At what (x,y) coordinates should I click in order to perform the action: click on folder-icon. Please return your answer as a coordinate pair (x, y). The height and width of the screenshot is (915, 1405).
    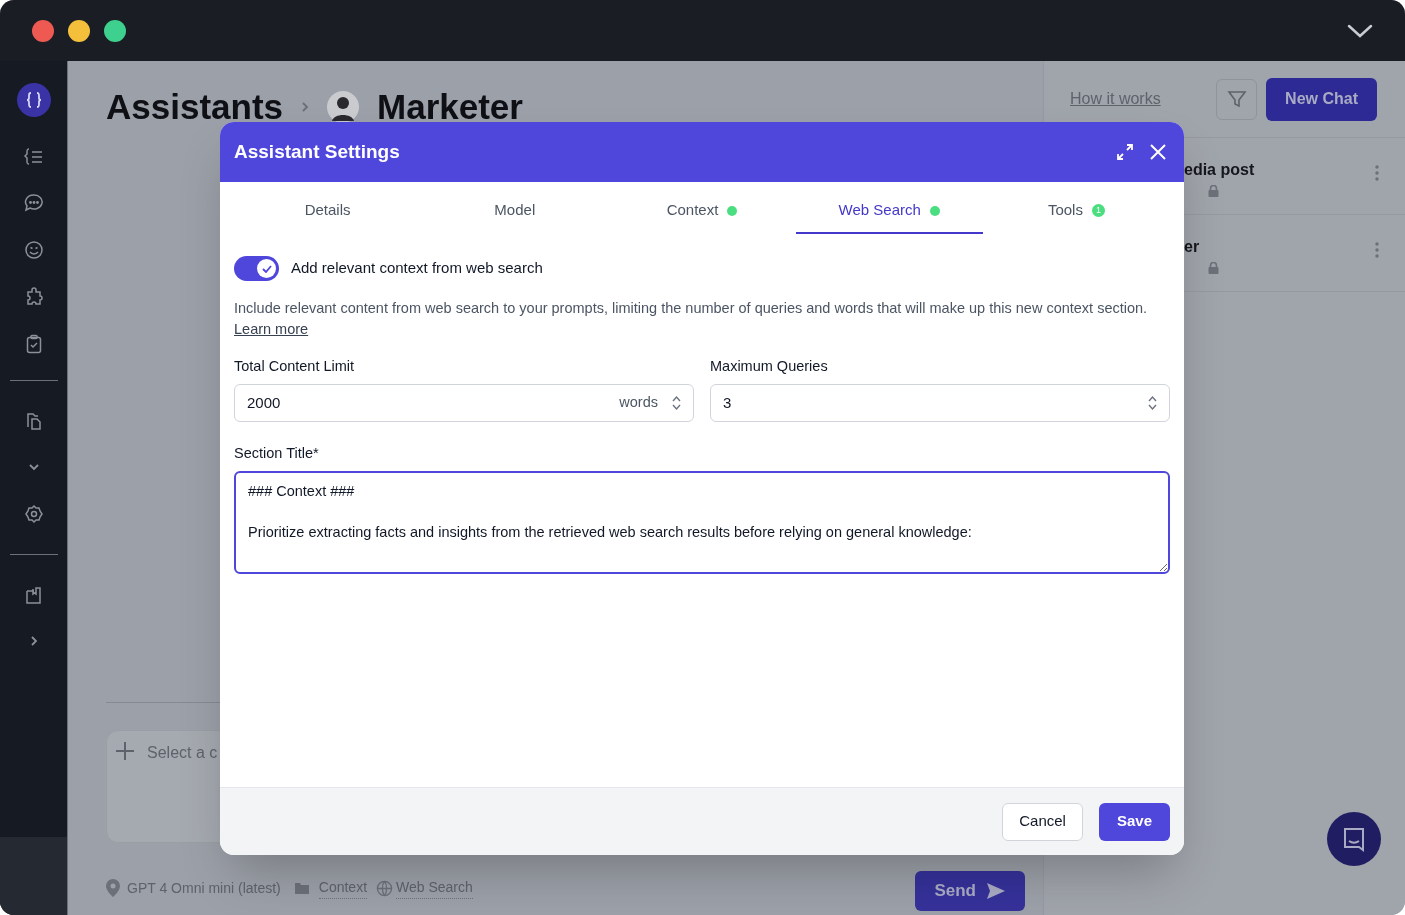
    Looking at the image, I should click on (301, 888).